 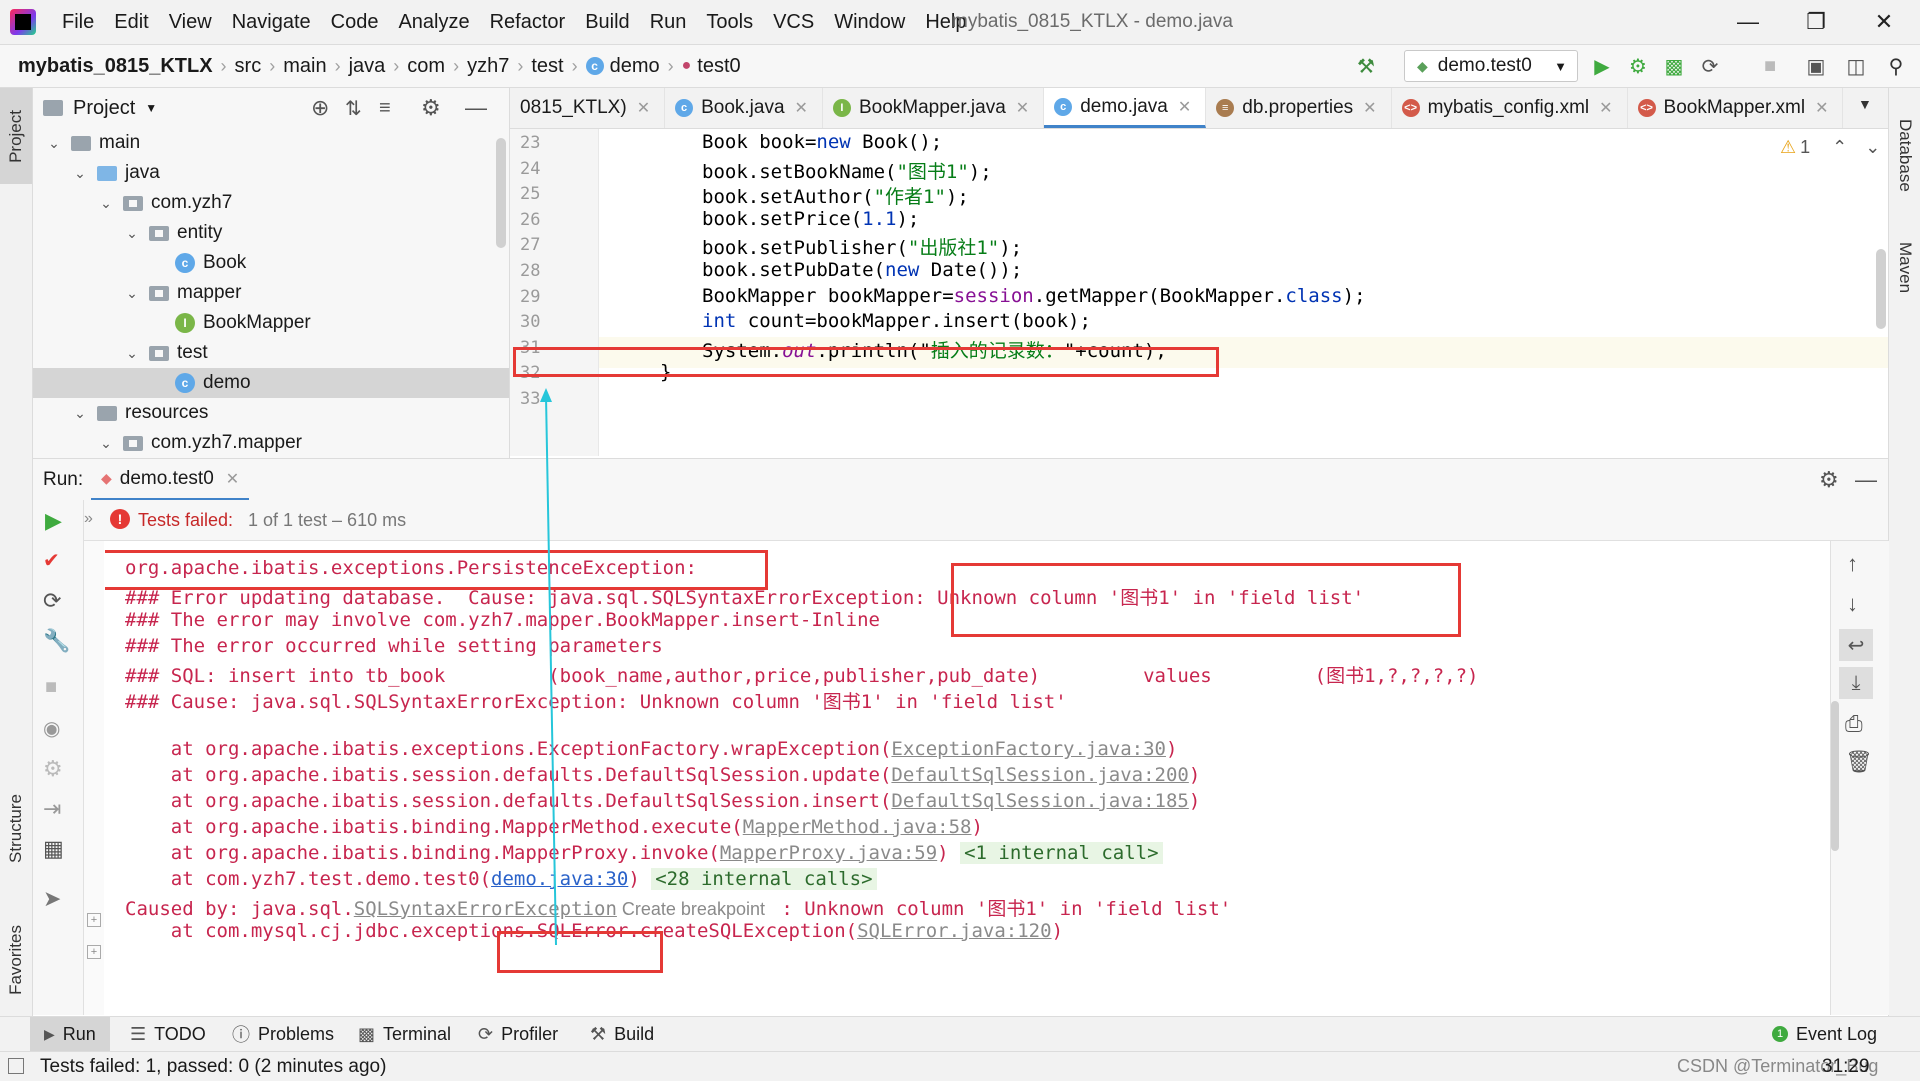 What do you see at coordinates (1816, 22) in the screenshot?
I see `restore-icon: ❐` at bounding box center [1816, 22].